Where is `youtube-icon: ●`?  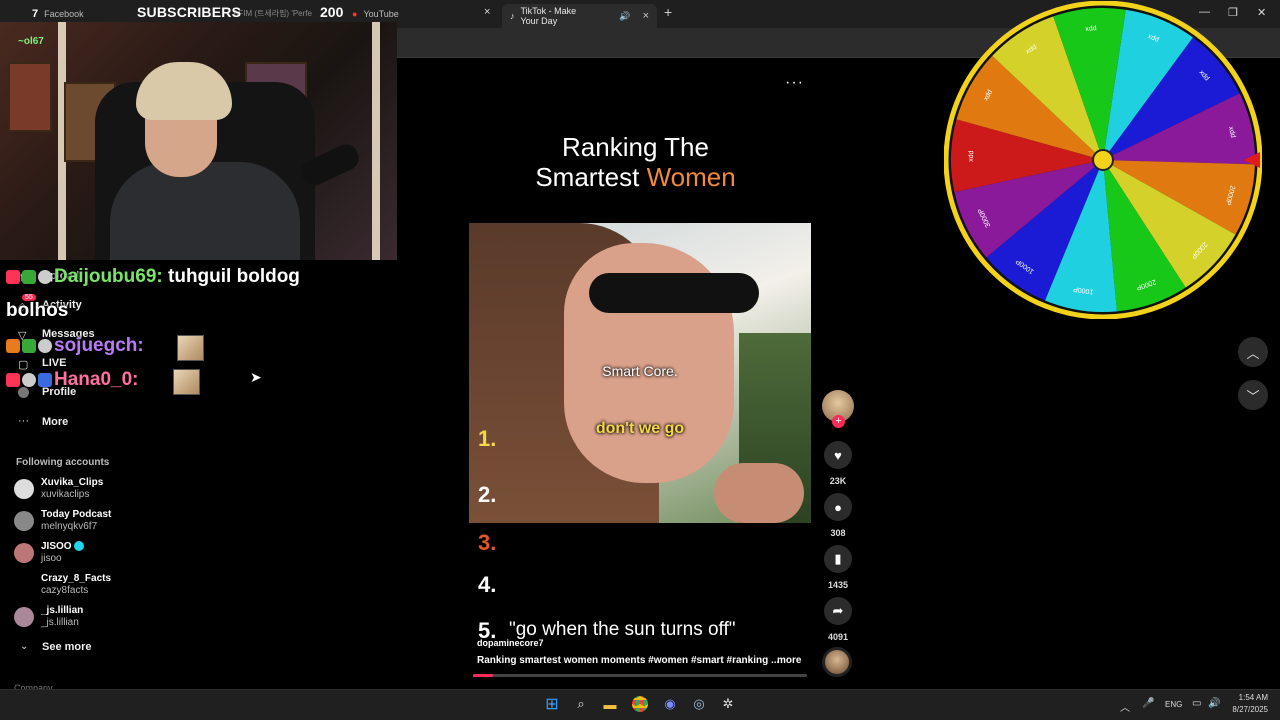
youtube-icon: ● is located at coordinates (355, 14).